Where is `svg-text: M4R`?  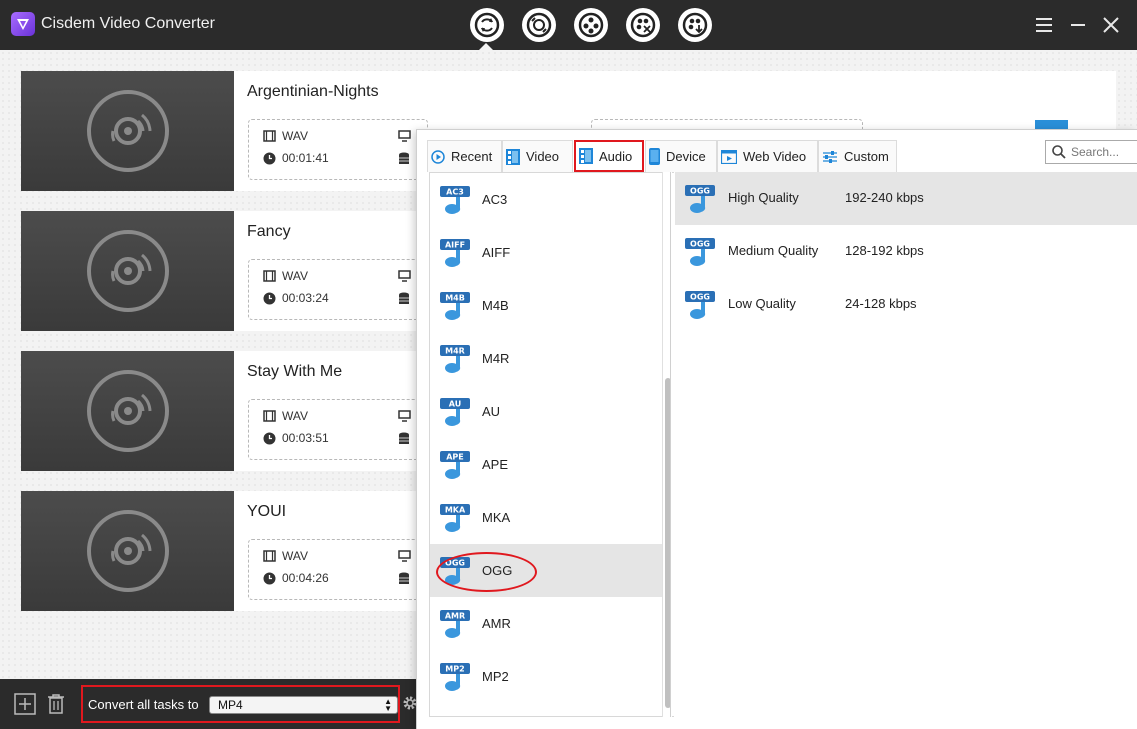
svg-text: M4R is located at coordinates (455, 351).